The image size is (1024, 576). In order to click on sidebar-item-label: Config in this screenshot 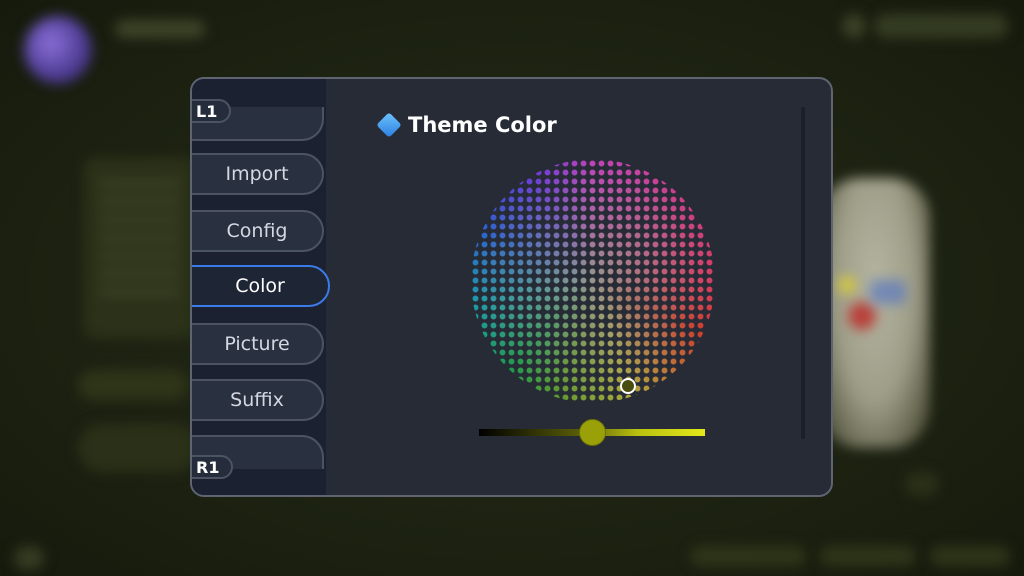, I will do `click(257, 231)`.